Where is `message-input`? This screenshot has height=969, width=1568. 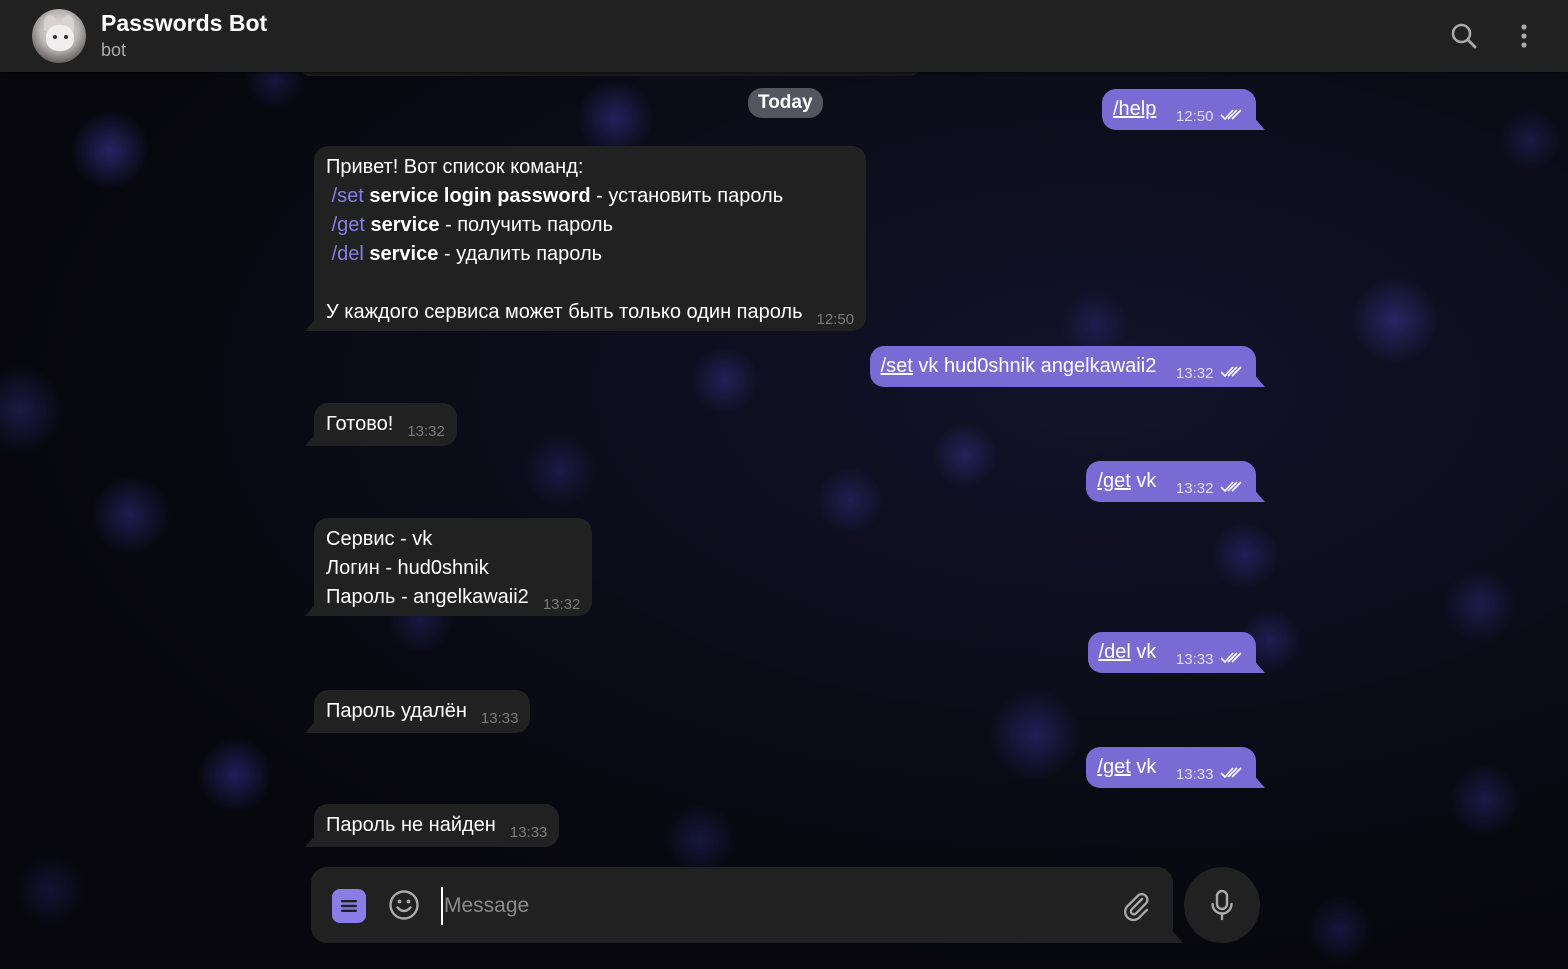
message-input is located at coordinates (773, 906).